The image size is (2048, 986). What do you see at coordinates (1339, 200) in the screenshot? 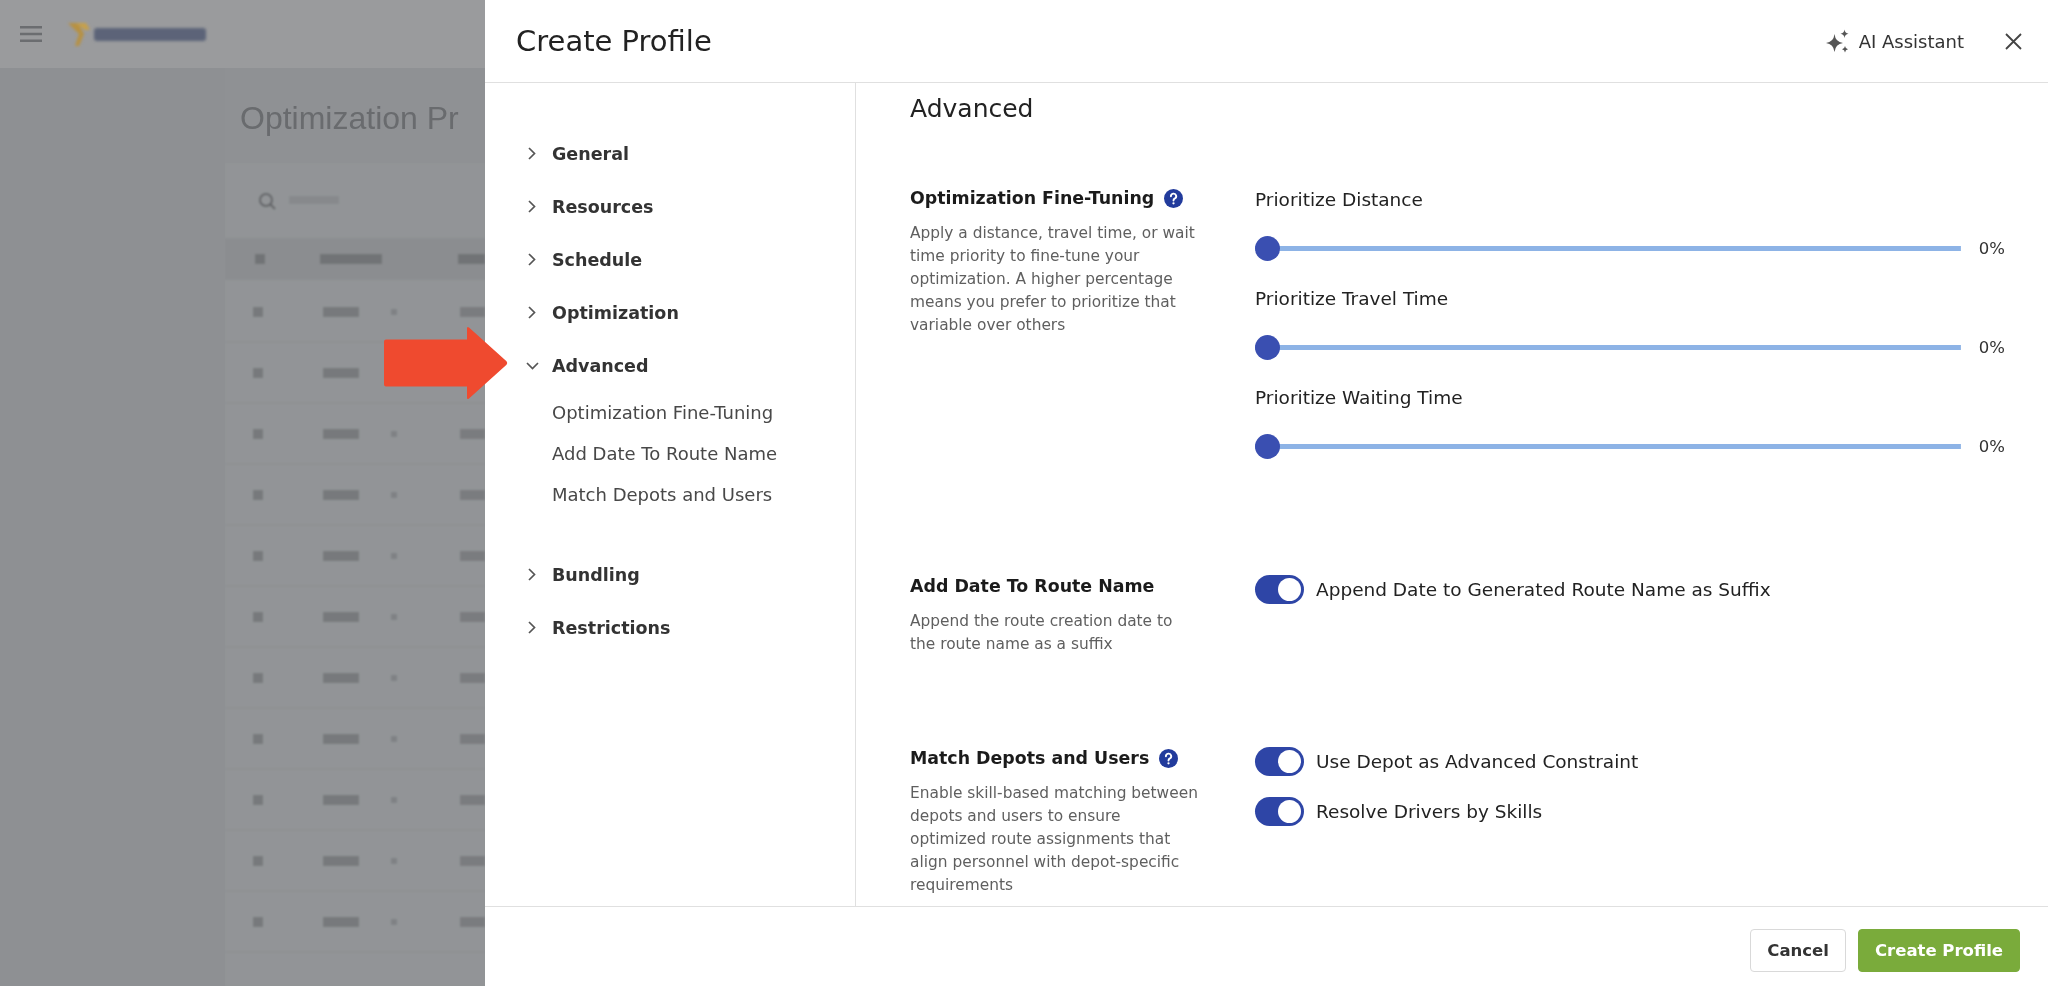
I see `slider-label: Prioritize Distance` at bounding box center [1339, 200].